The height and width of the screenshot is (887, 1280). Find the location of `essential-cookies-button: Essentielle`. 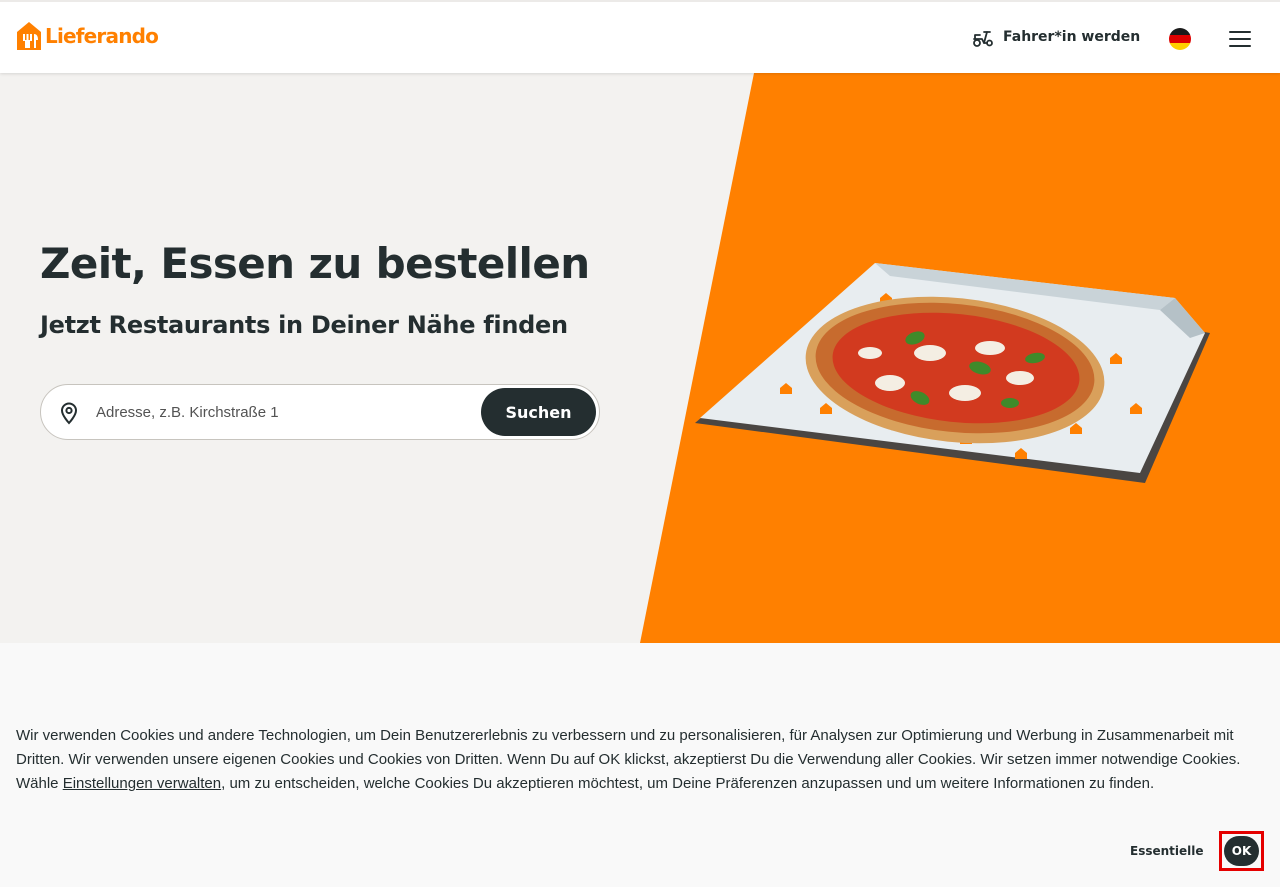

essential-cookies-button: Essentielle is located at coordinates (1167, 851).